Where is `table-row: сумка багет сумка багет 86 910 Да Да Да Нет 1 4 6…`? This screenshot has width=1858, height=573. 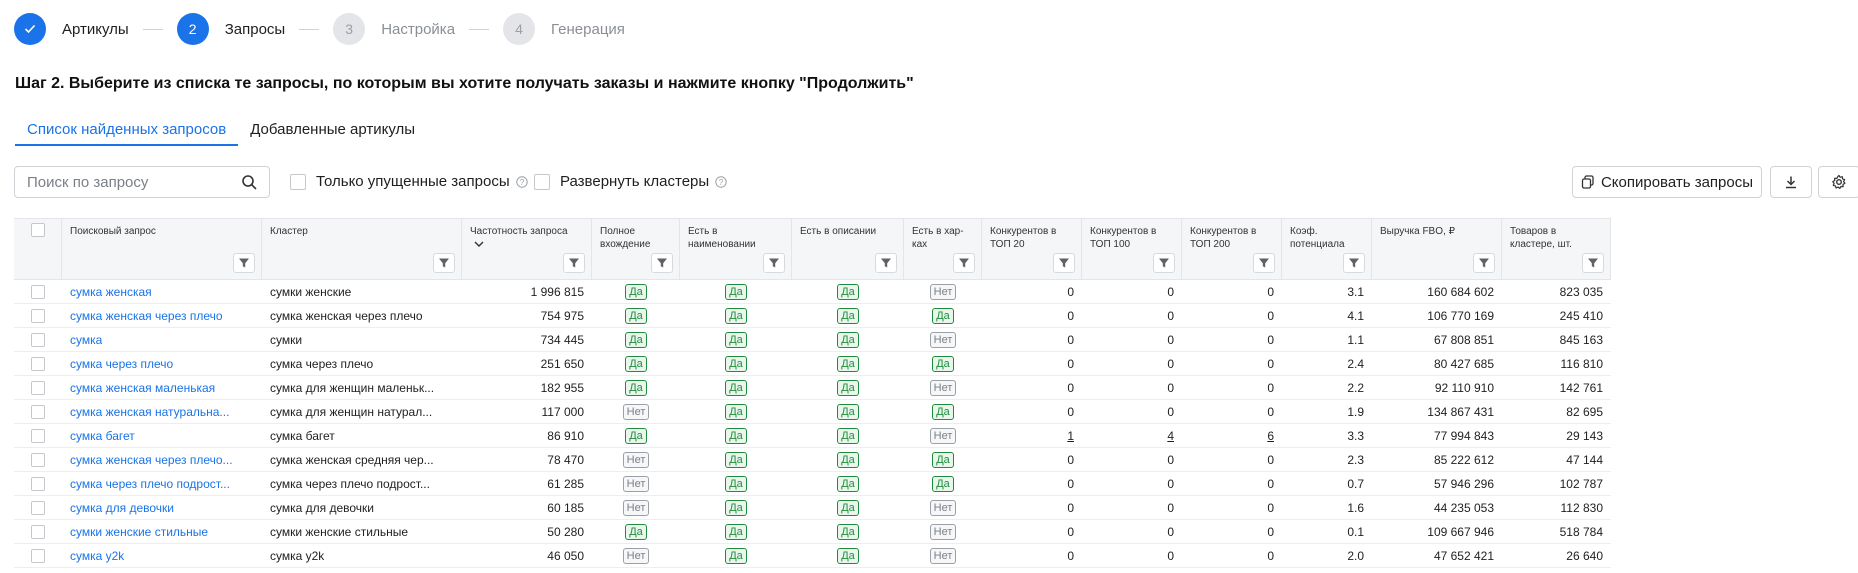
table-row: сумка багет сумка багет 86 910 Да Да Да Нет 1 4 6… is located at coordinates (812, 436).